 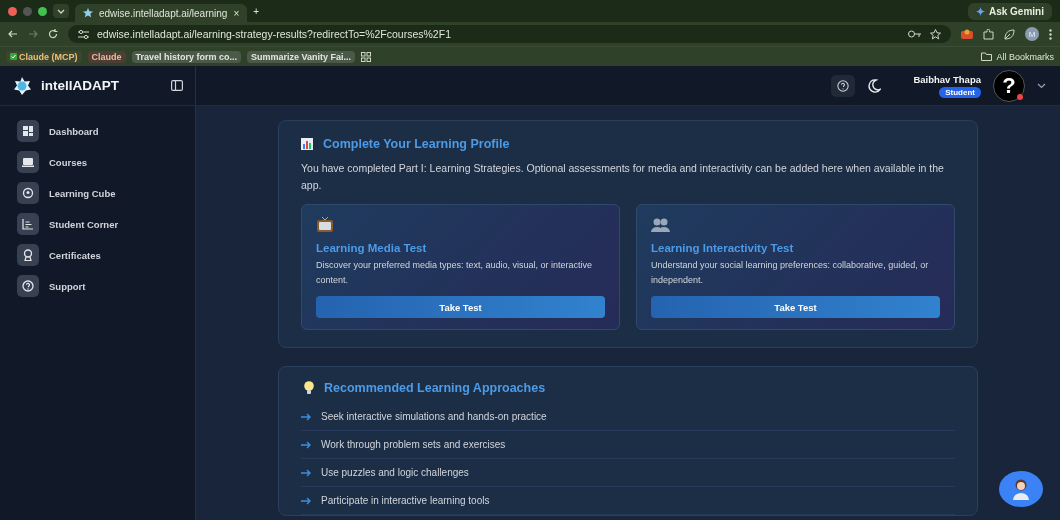 I want to click on chart-icon, so click(x=28, y=224).